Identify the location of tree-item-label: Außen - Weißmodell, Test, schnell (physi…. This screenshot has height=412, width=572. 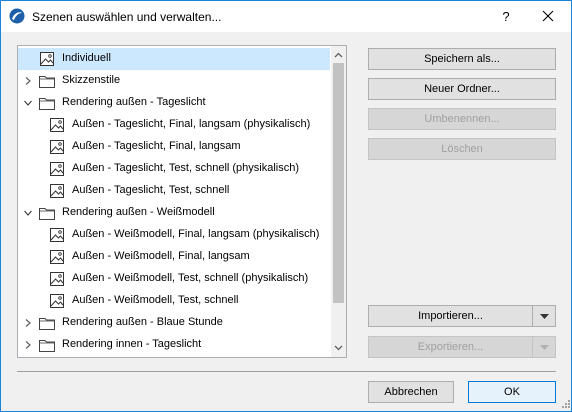
(190, 278).